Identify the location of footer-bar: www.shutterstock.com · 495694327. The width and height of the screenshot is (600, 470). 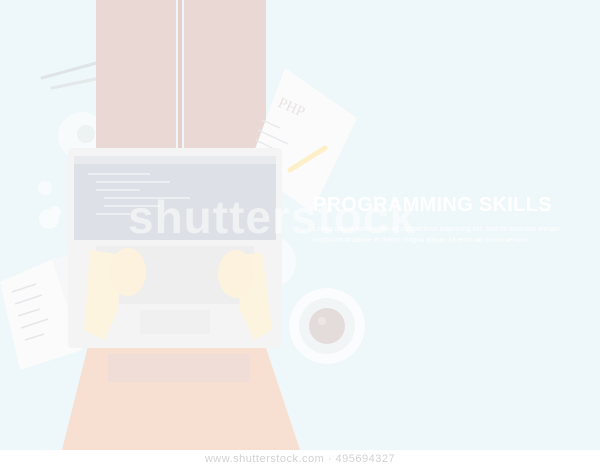
(300, 460).